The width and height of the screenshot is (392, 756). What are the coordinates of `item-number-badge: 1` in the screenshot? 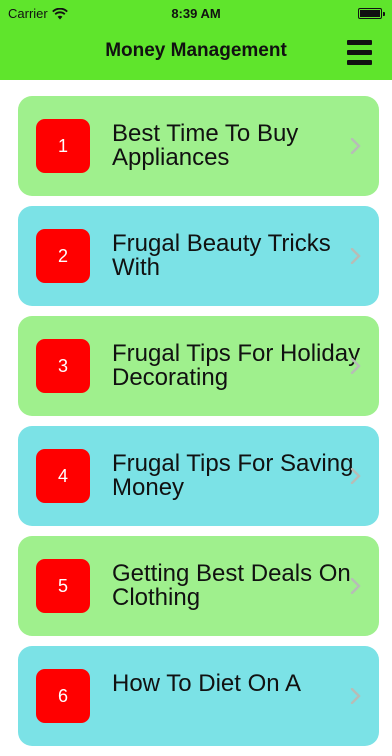 It's located at (63, 146).